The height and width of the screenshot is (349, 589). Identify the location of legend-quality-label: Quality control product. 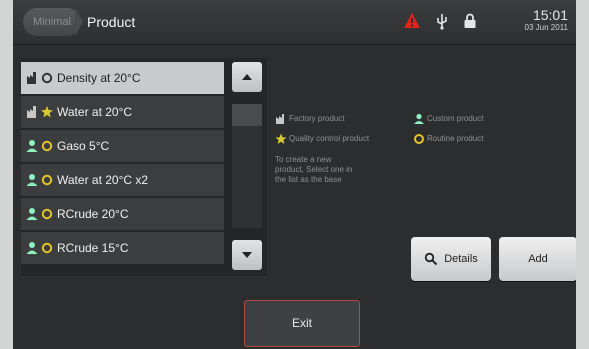
(329, 138).